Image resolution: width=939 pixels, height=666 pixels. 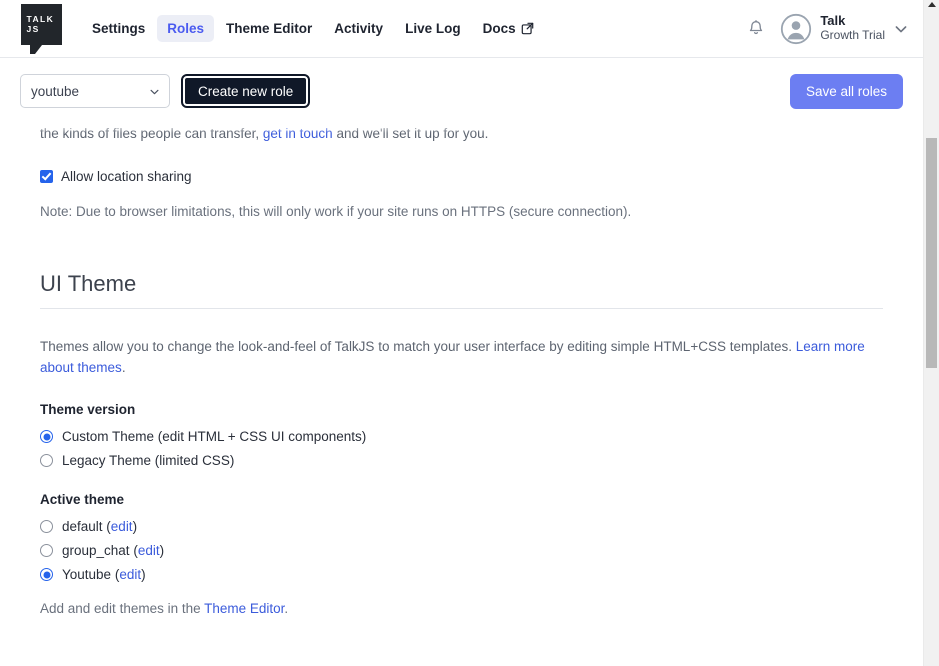 I want to click on nav-label-theme-editor: Theme Editor, so click(x=269, y=28).